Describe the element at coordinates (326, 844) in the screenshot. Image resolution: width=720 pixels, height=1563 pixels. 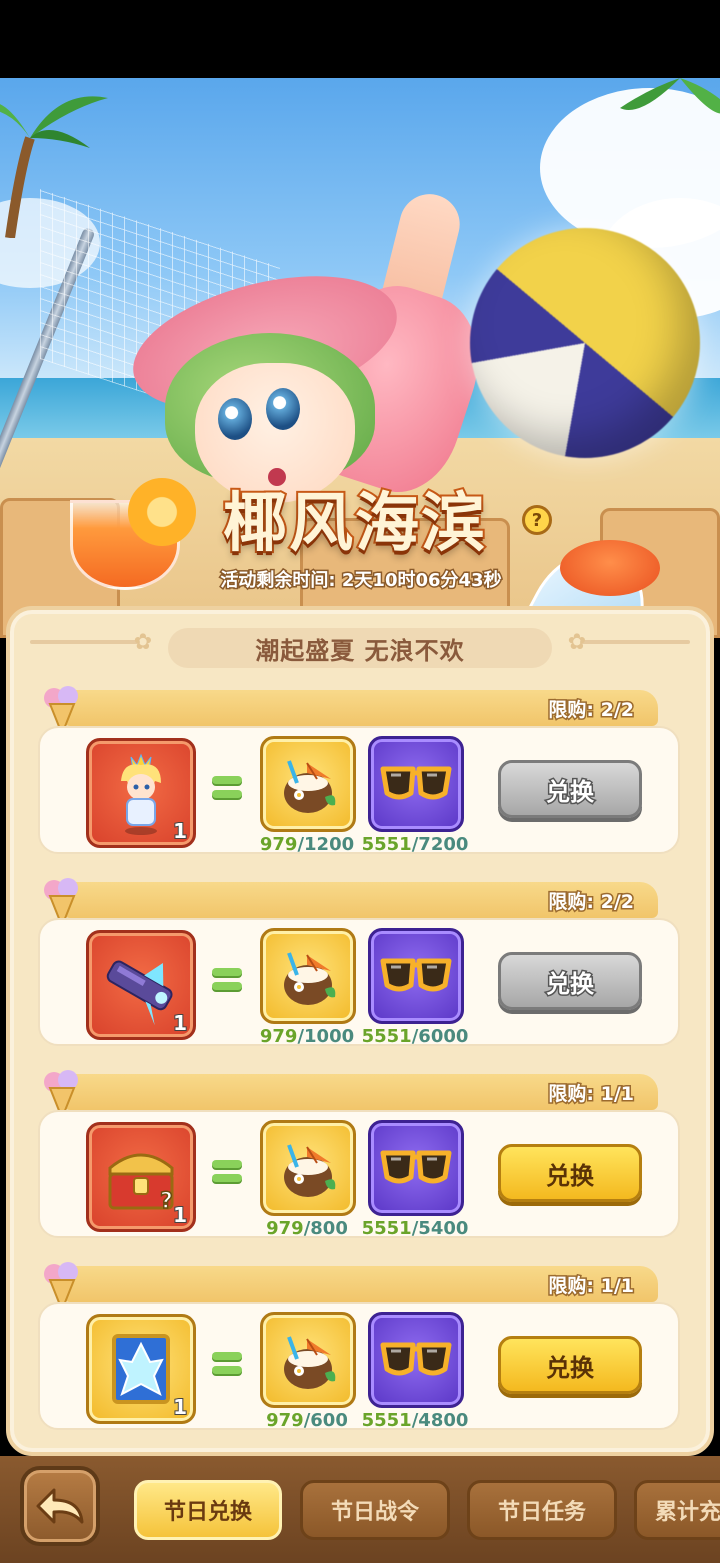
I see `required-amount: /1200` at that location.